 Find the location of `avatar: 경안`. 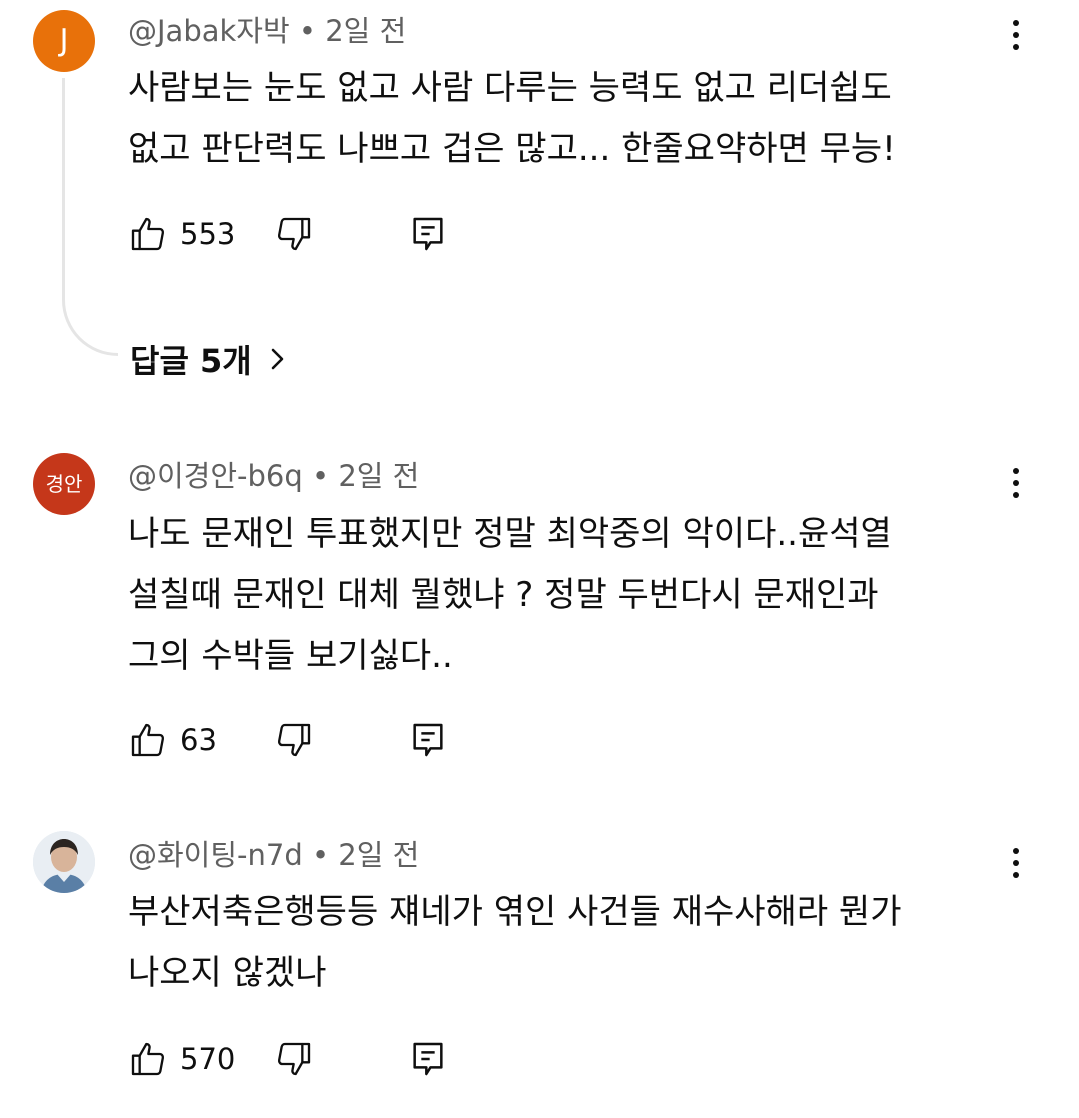

avatar: 경안 is located at coordinates (64, 484).